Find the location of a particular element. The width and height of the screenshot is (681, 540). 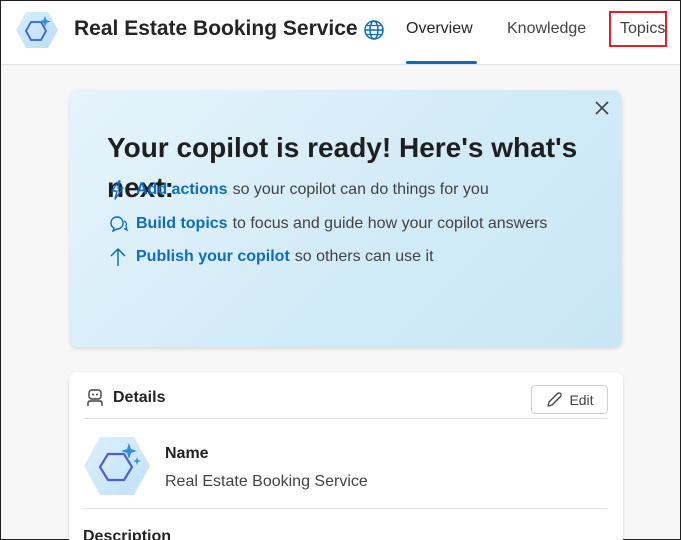

edit-button-label: Edit is located at coordinates (581, 399).